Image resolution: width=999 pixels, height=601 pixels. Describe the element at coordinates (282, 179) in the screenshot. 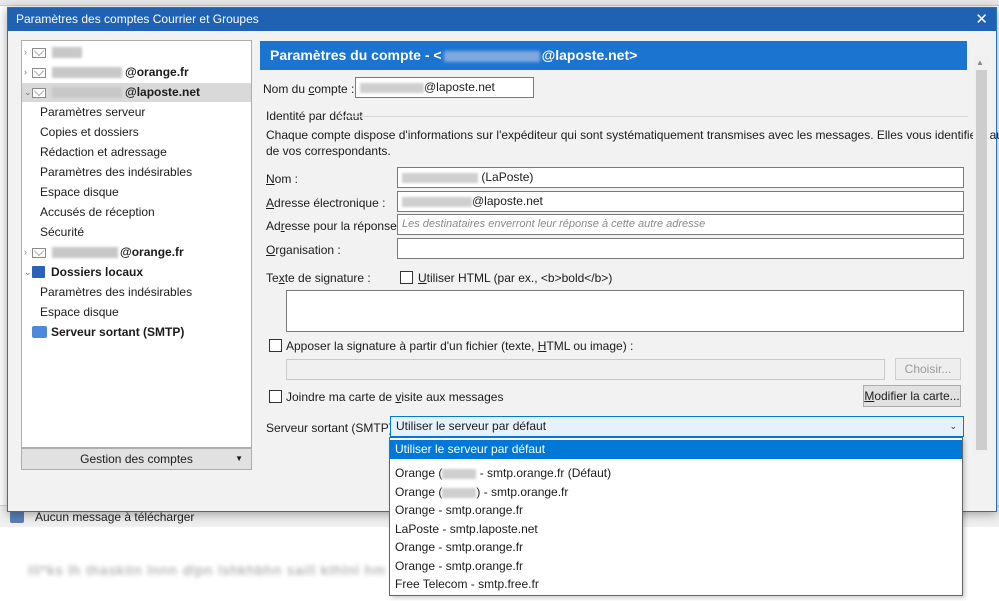

I see `name-label: Nom :` at that location.